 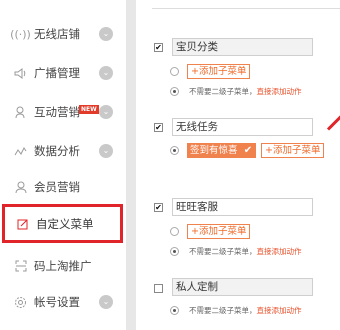 What do you see at coordinates (20, 266) in the screenshot?
I see `qr-scan-icon` at bounding box center [20, 266].